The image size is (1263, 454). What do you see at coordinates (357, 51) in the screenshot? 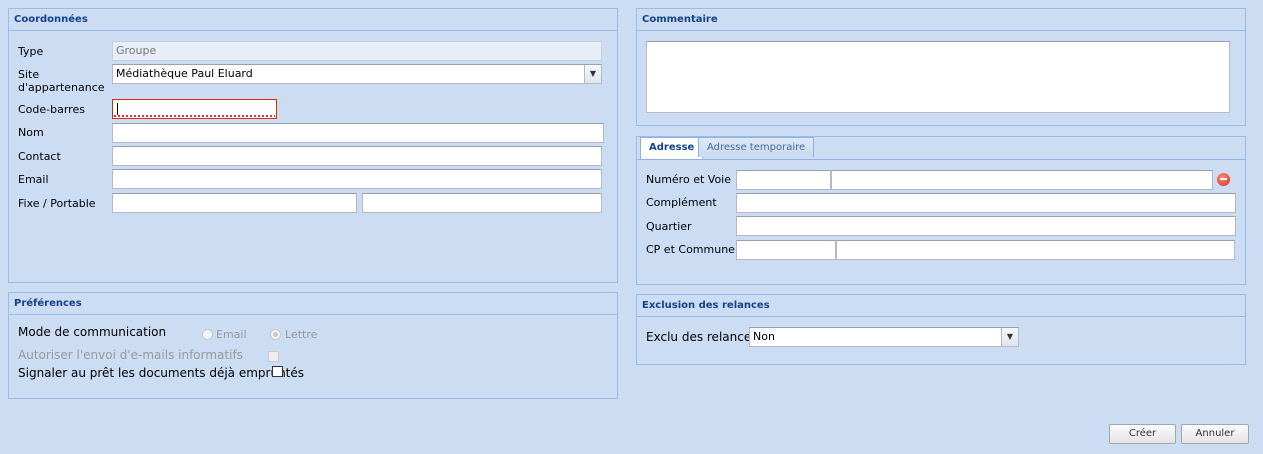
I see `type-field: Groupe` at bounding box center [357, 51].